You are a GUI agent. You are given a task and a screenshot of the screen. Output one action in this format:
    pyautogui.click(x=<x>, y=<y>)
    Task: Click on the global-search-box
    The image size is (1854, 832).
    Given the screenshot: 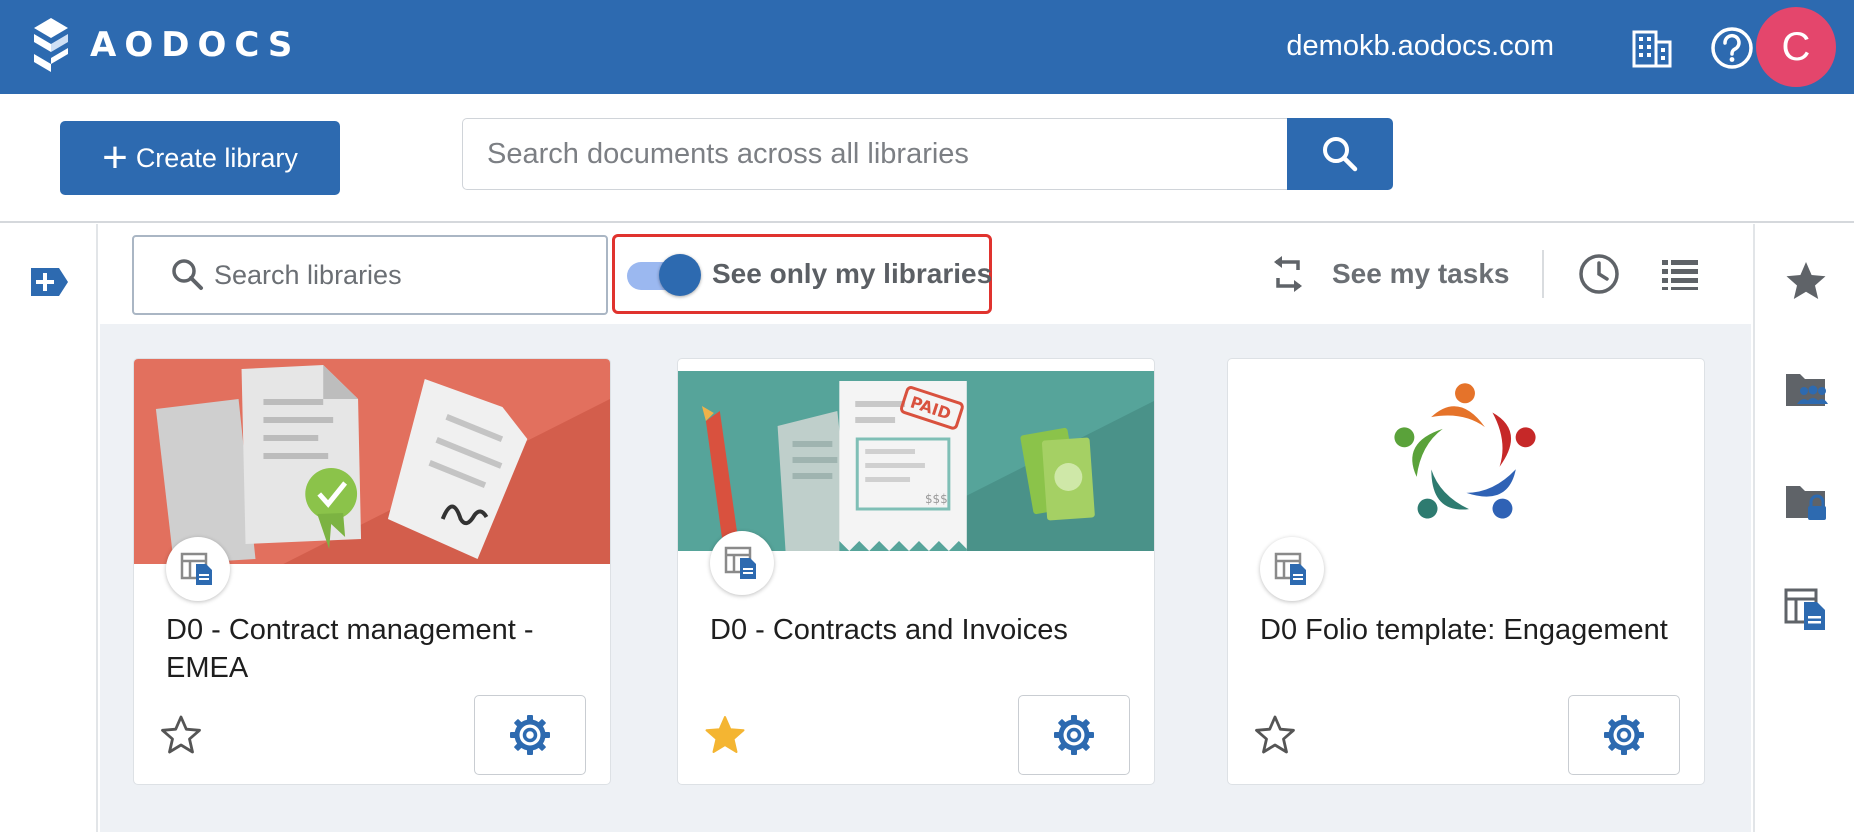 What is the action you would take?
    pyautogui.click(x=874, y=154)
    